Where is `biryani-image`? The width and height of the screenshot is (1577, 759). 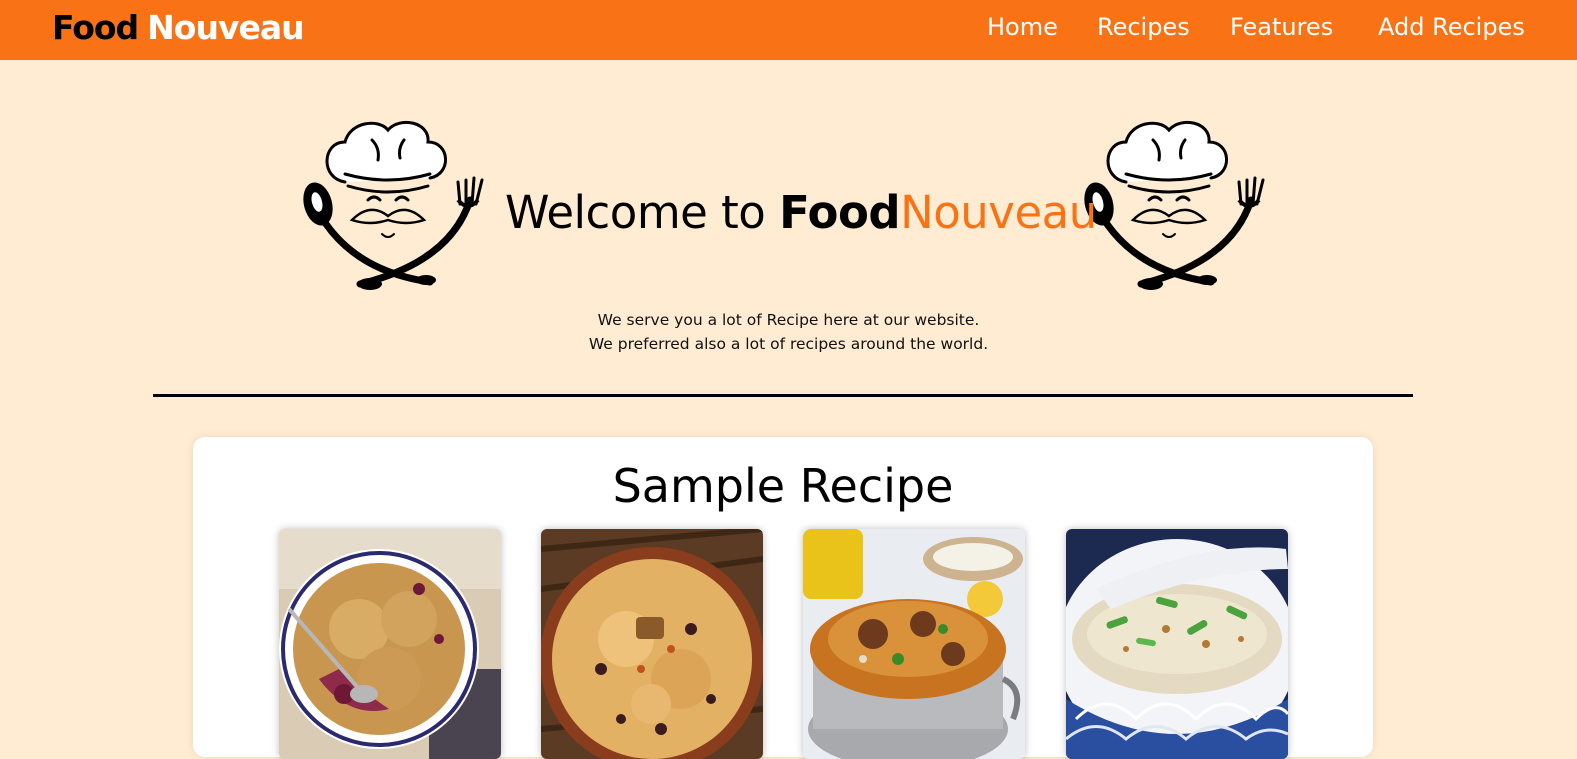
biryani-image is located at coordinates (914, 644).